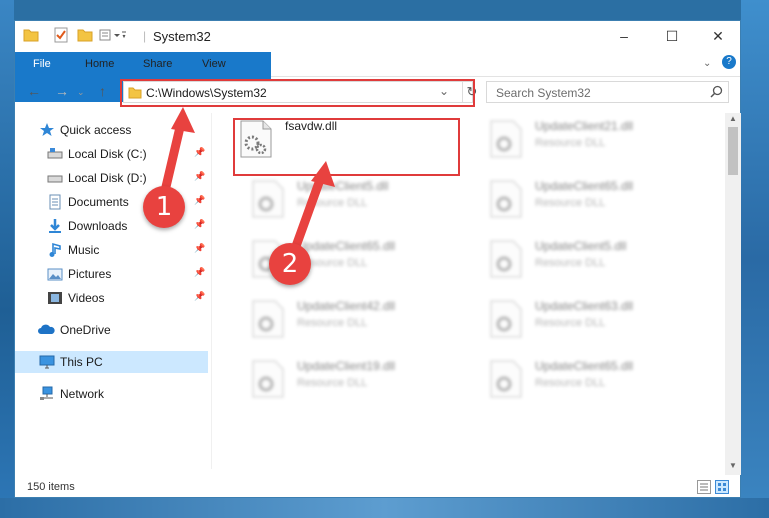 This screenshot has height=518, width=769. Describe the element at coordinates (164, 207) in the screenshot. I see `step-1-badge: 1` at that location.